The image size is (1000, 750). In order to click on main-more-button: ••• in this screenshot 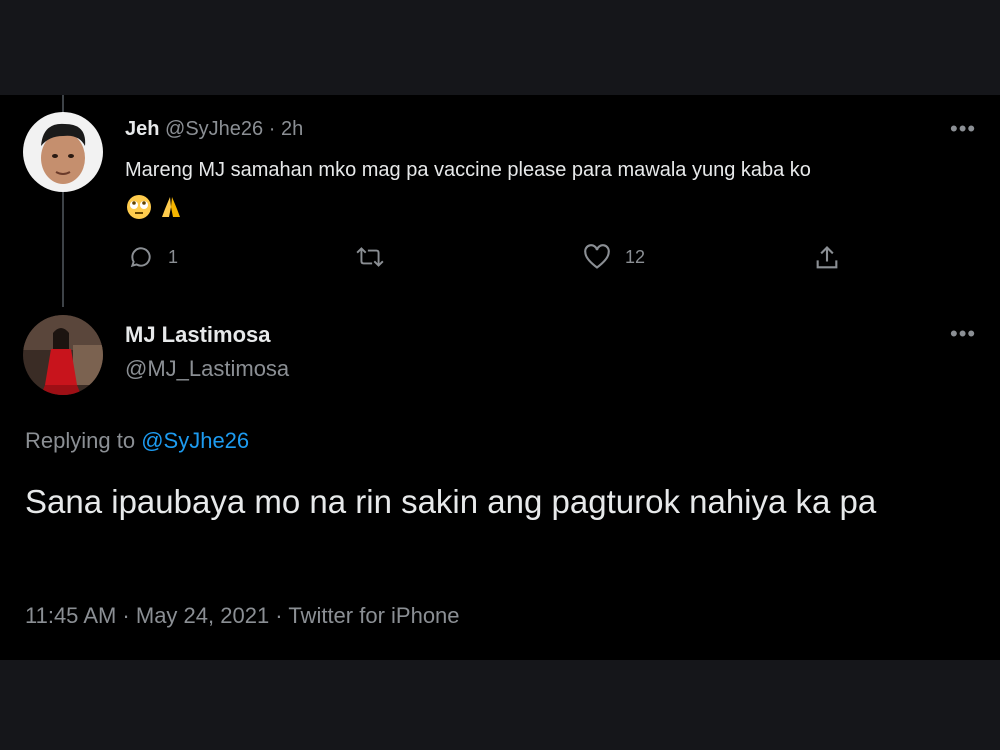, I will do `click(963, 334)`.